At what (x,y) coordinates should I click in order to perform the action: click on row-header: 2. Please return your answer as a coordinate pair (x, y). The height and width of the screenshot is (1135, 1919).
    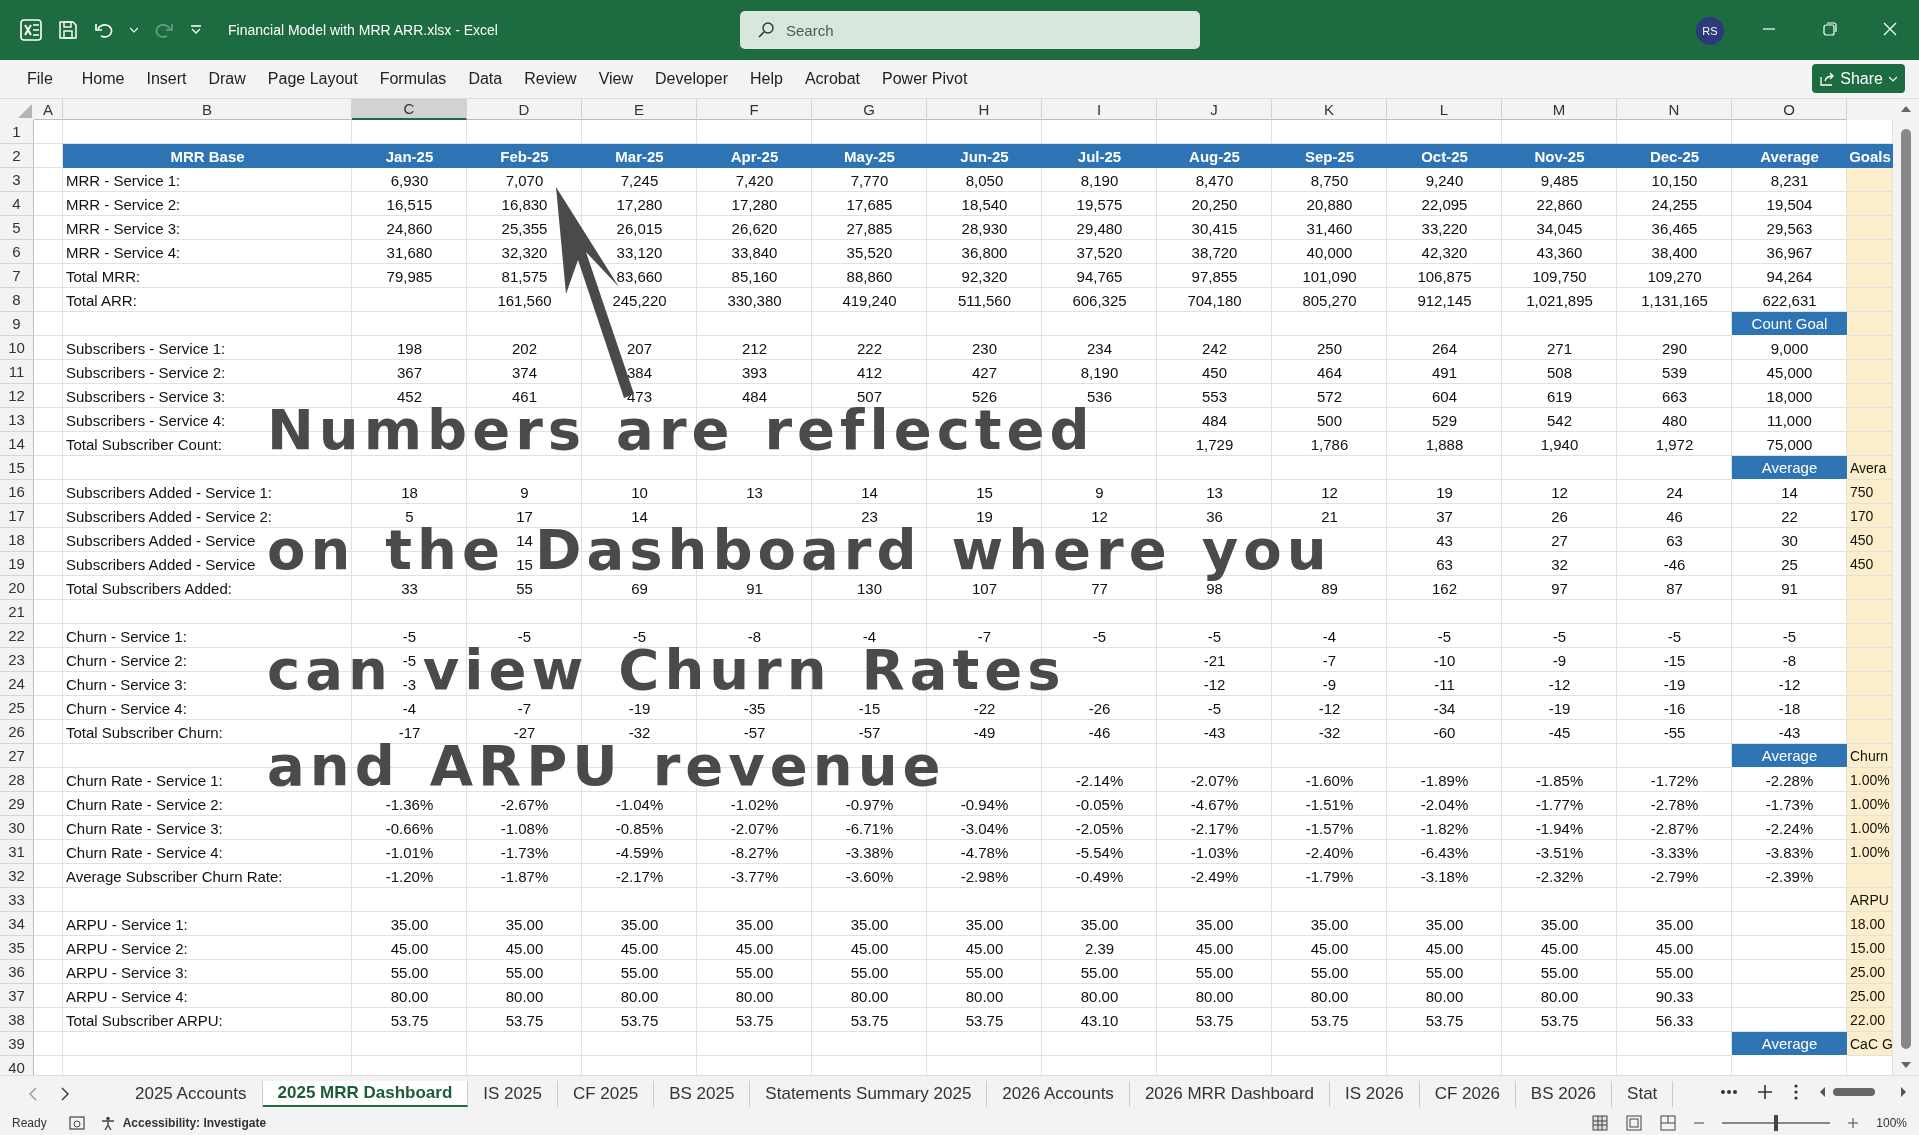
    Looking at the image, I should click on (17, 156).